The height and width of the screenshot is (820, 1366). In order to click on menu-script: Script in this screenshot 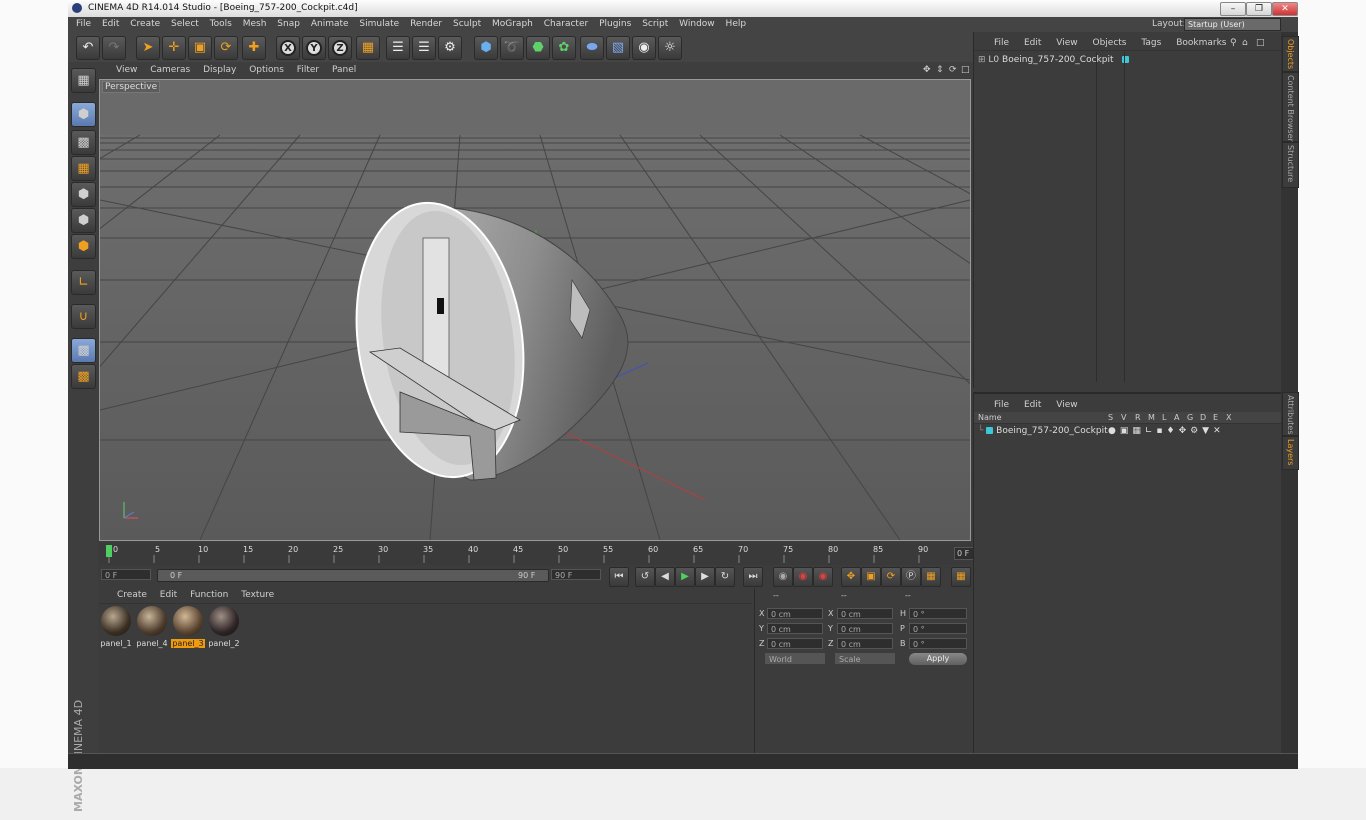, I will do `click(655, 24)`.